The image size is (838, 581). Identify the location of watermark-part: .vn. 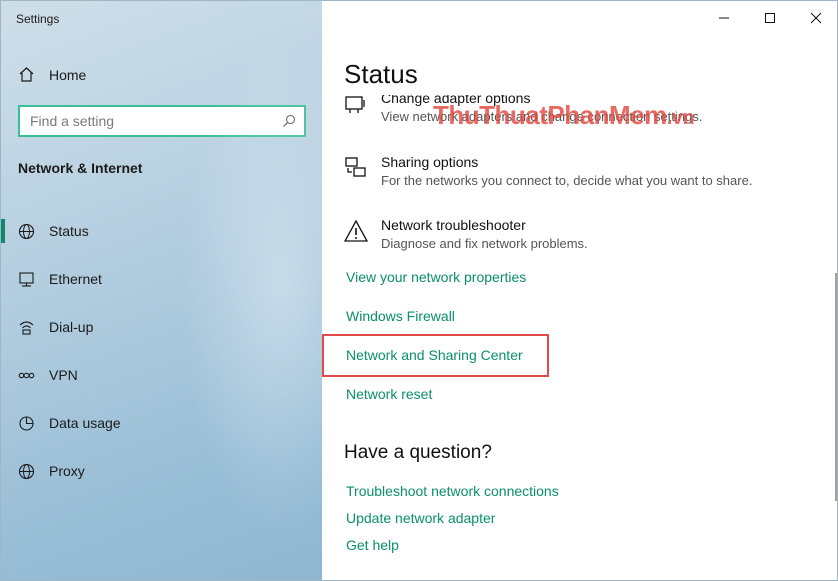
(680, 118).